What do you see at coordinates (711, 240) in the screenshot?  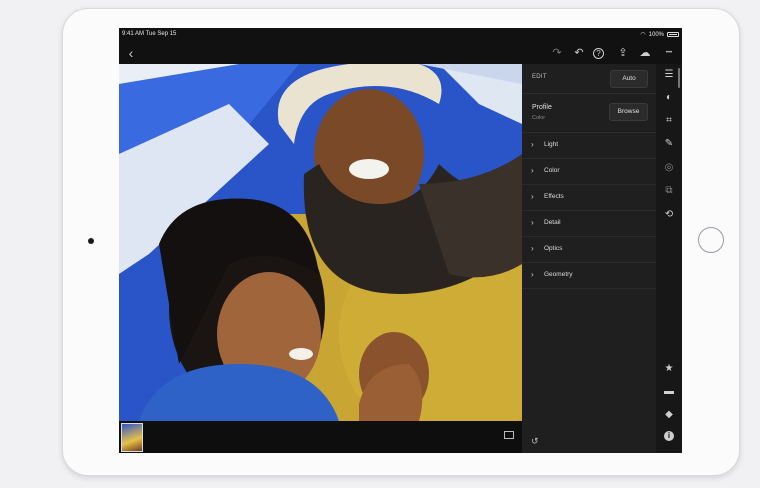 I see `home-button` at bounding box center [711, 240].